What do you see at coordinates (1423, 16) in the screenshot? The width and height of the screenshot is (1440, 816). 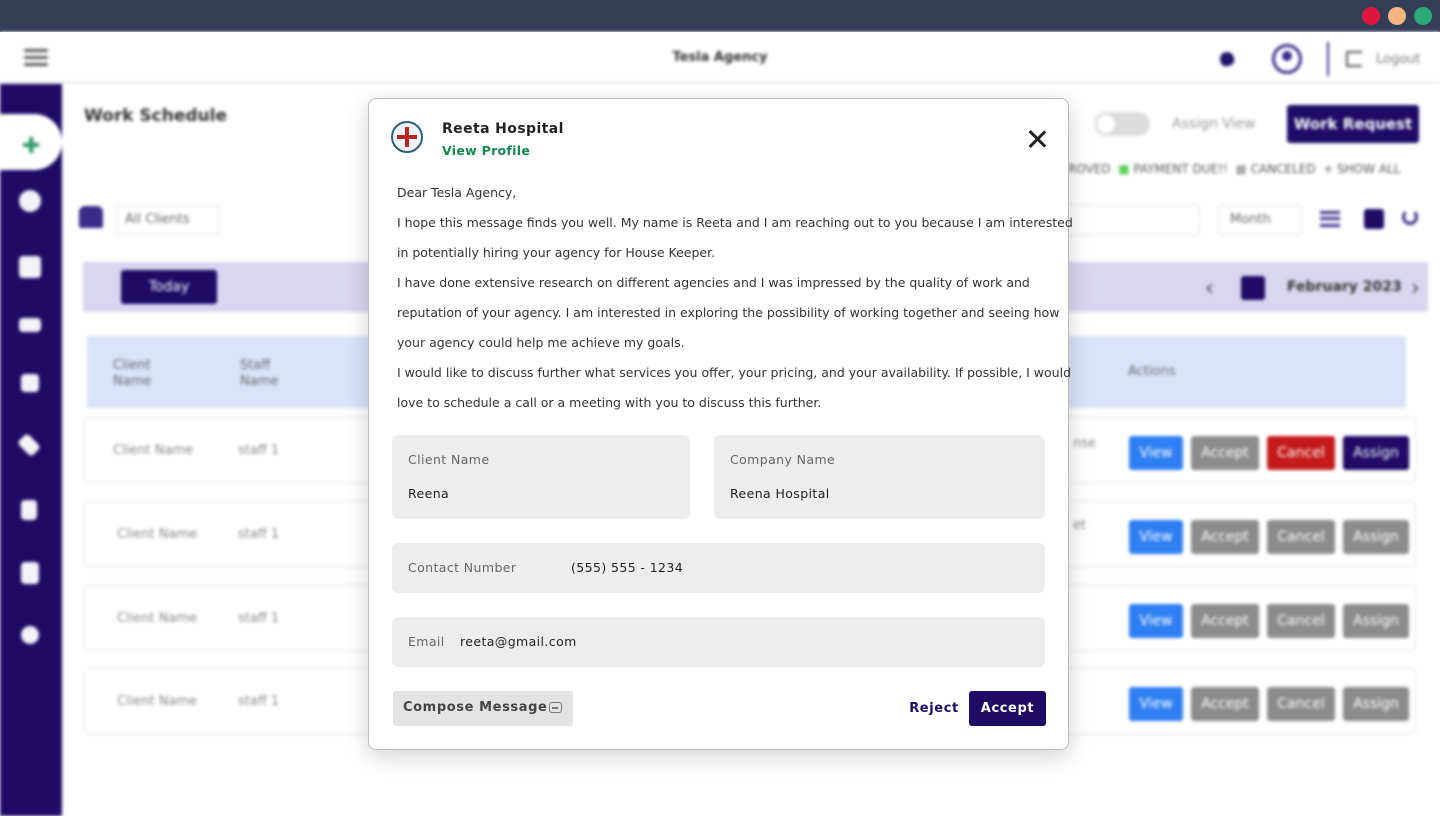 I see `maximize-window-button` at bounding box center [1423, 16].